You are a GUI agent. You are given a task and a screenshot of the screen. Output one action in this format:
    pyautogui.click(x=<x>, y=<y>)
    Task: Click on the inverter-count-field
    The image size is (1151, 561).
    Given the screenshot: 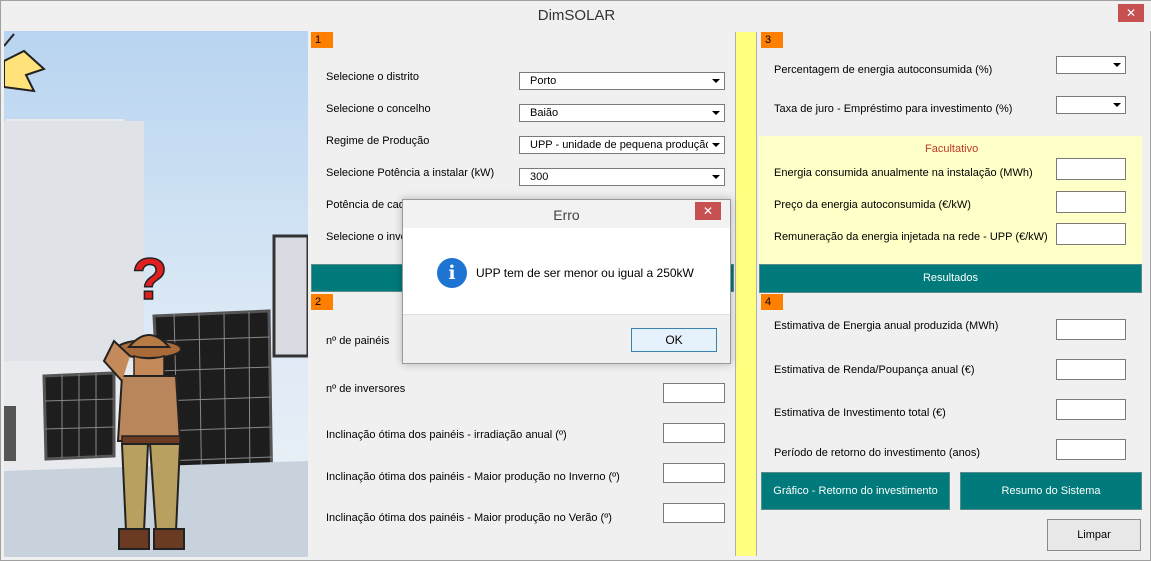 What is the action you would take?
    pyautogui.click(x=694, y=393)
    